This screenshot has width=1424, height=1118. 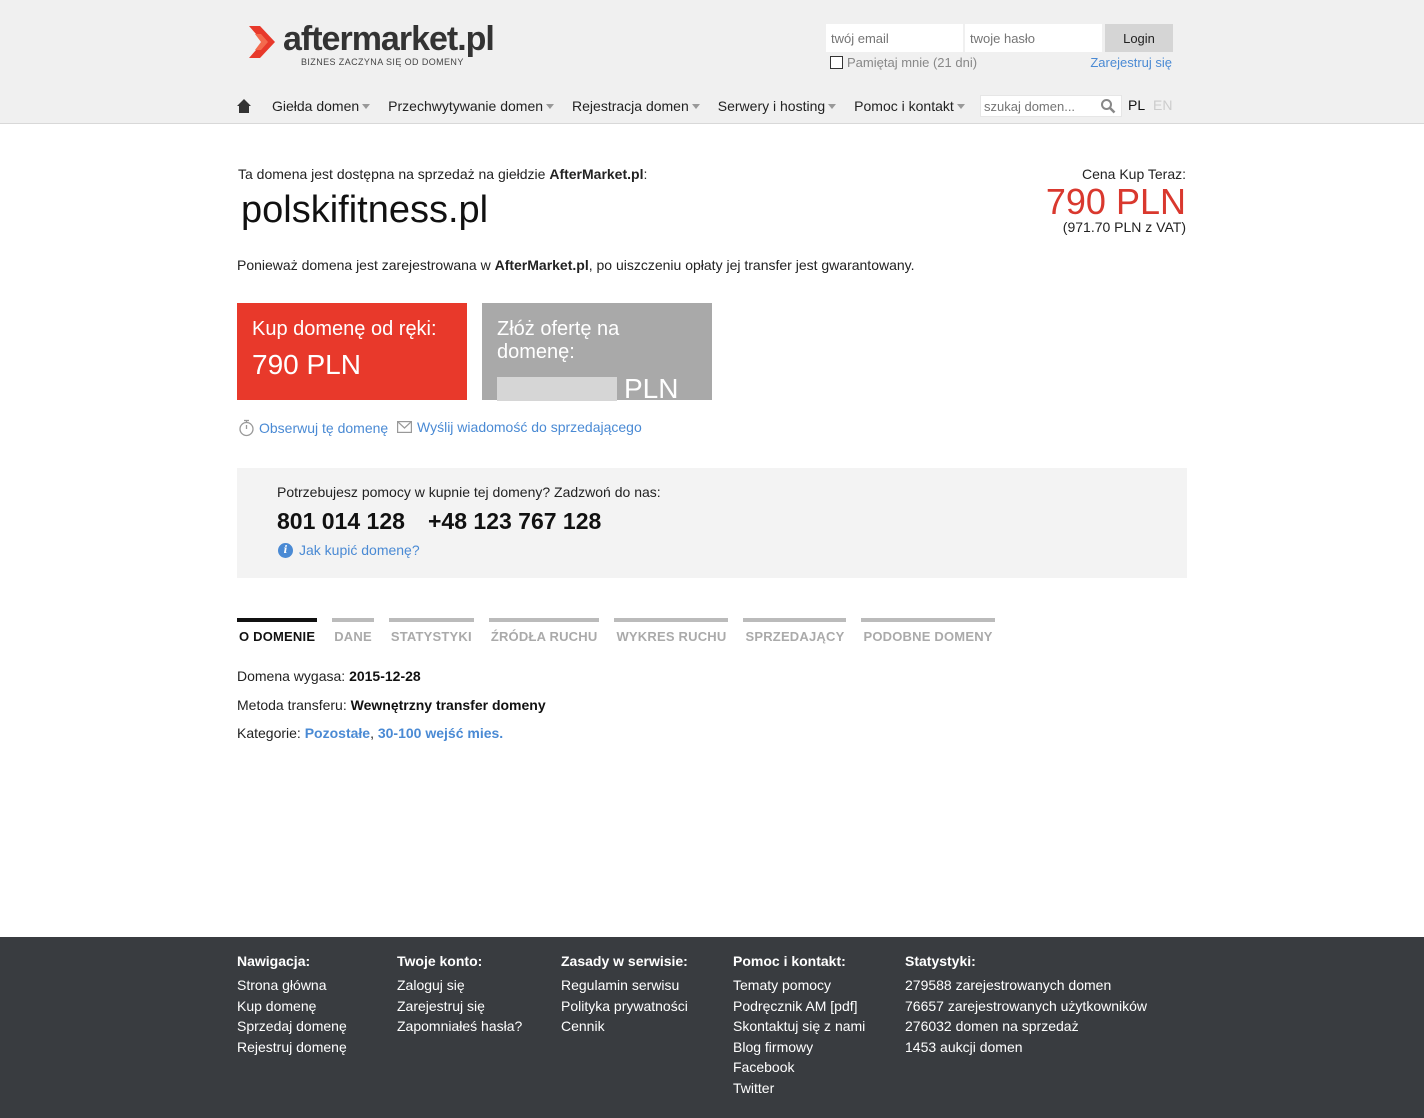 What do you see at coordinates (1115, 201) in the screenshot?
I see `price-value: 790 PLN` at bounding box center [1115, 201].